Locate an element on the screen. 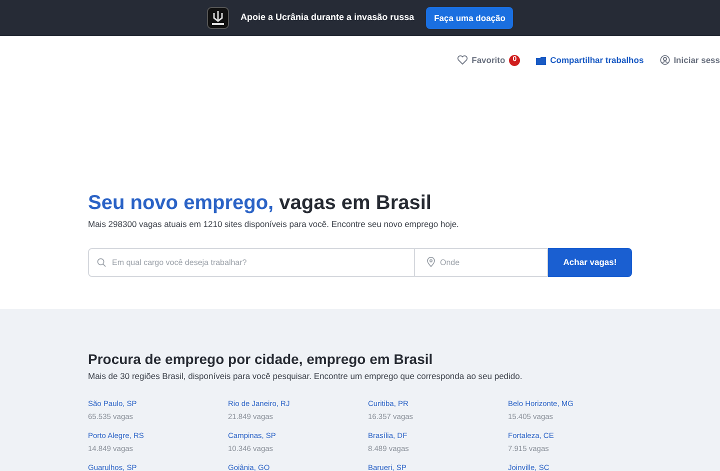 The height and width of the screenshot is (471, 720). share-link: Compartilhar trabalhos is located at coordinates (590, 60).